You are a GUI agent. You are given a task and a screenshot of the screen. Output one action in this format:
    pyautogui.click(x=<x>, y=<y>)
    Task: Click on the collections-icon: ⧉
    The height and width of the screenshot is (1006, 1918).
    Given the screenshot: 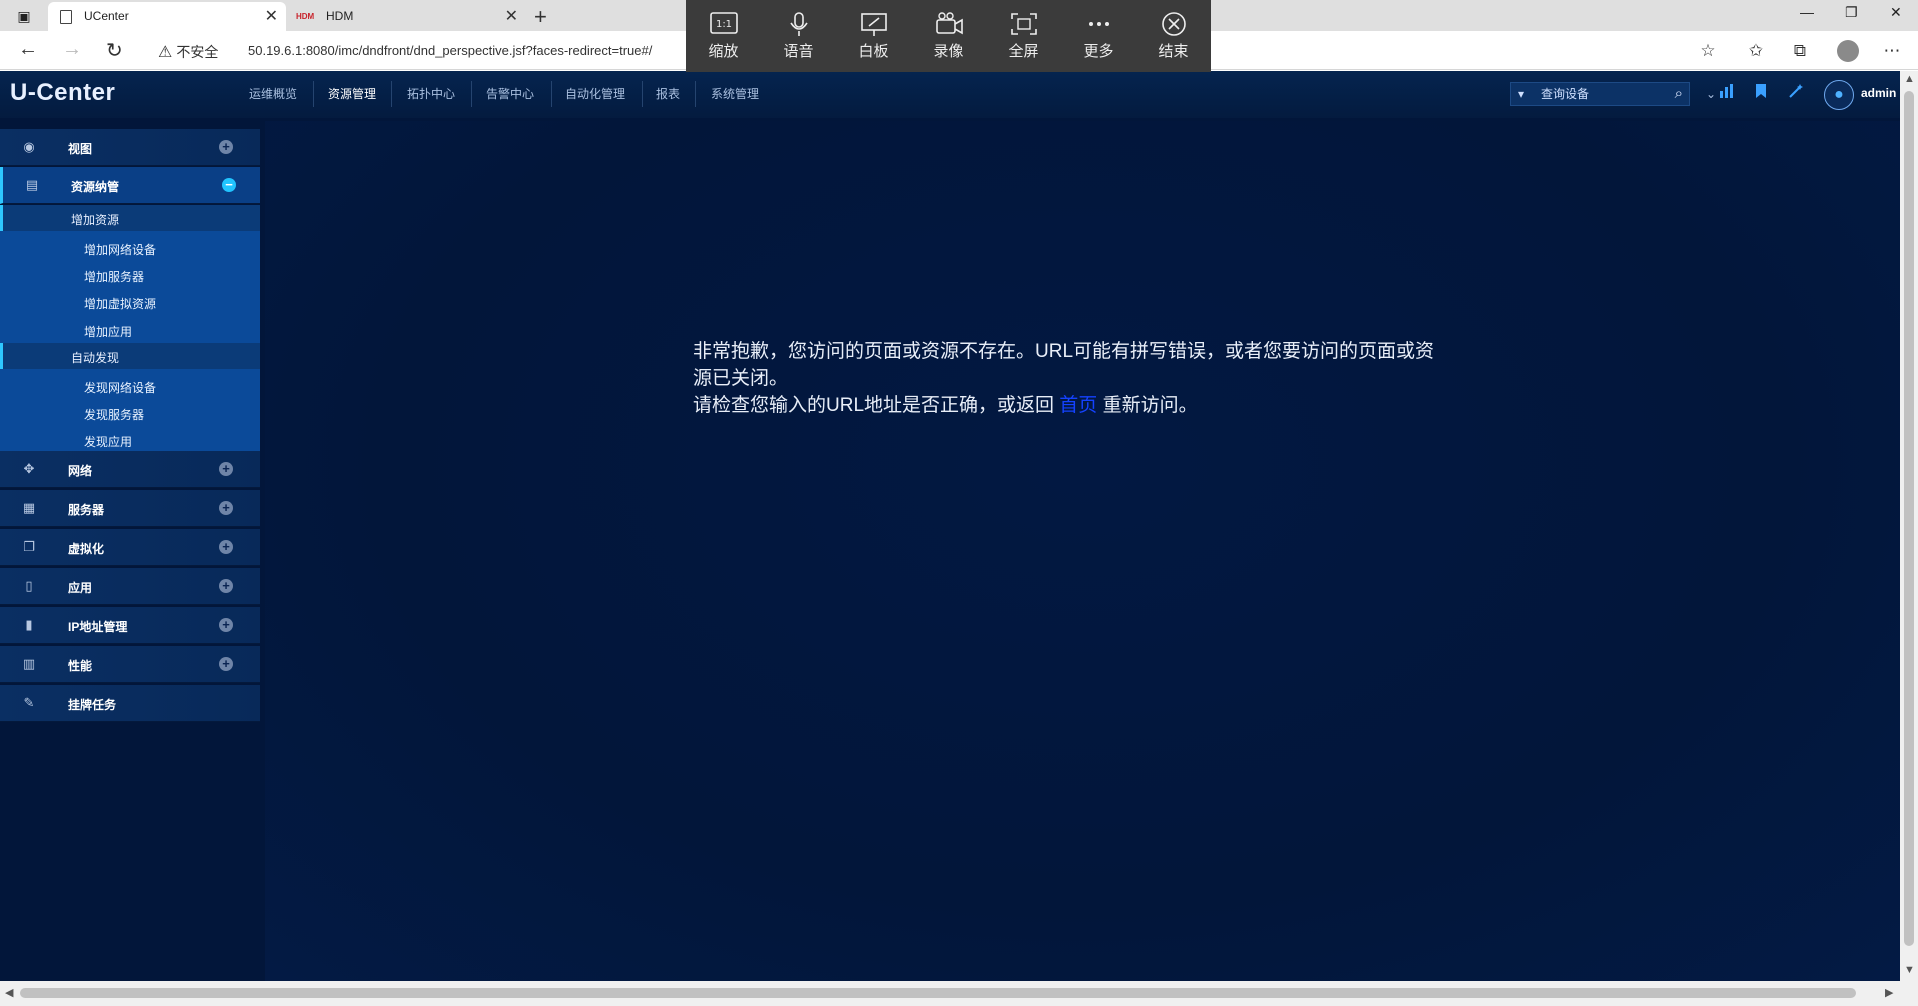 What is the action you would take?
    pyautogui.click(x=1800, y=51)
    